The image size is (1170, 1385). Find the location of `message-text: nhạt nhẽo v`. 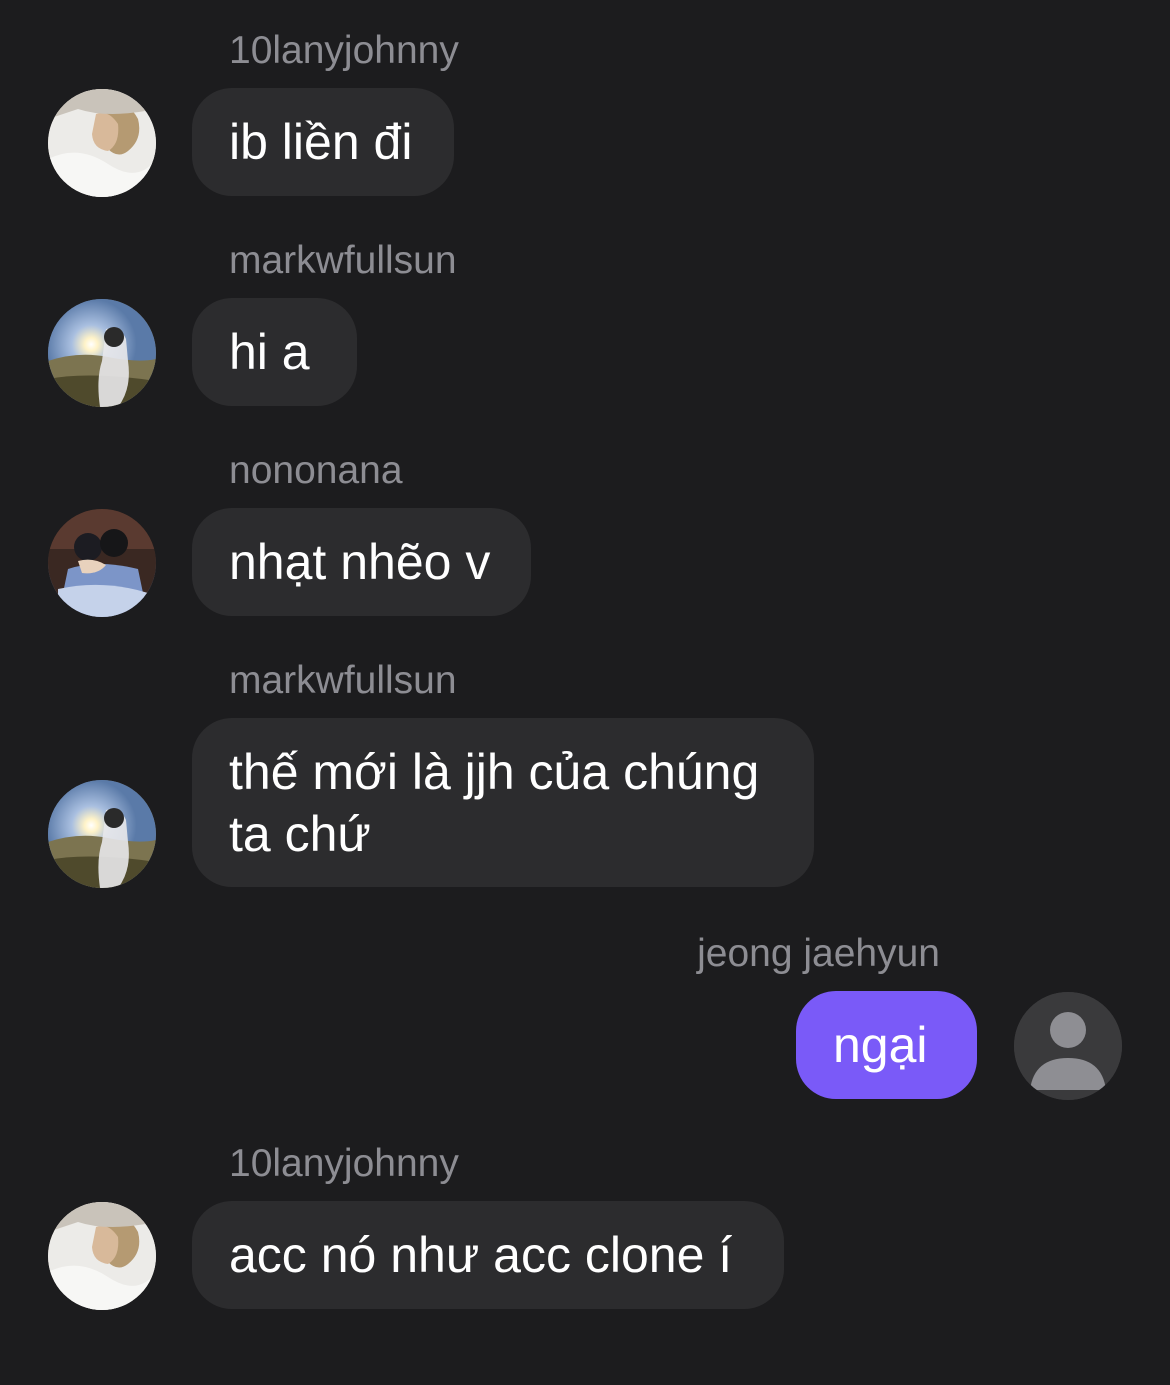

message-text: nhạt nhẽo v is located at coordinates (360, 562).